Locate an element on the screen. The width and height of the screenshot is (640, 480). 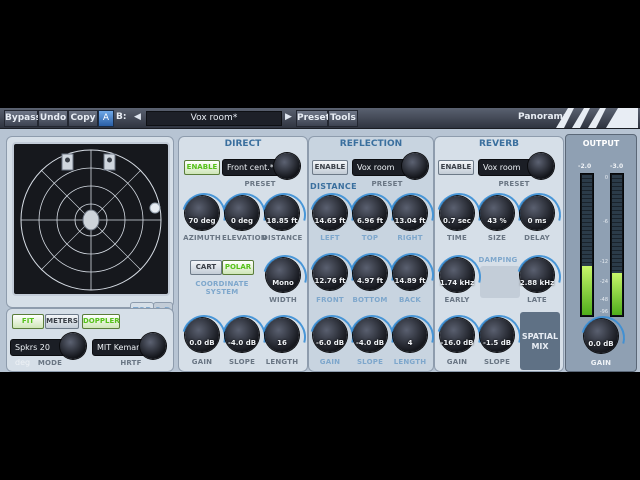
damping-early-value: 1.74 kHz is located at coordinates (457, 283).